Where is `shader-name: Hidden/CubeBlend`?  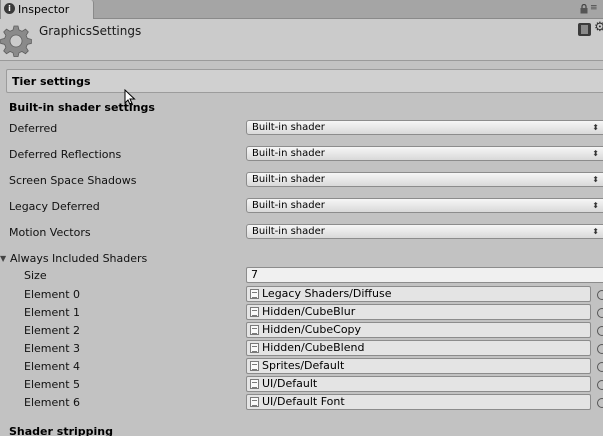
shader-name: Hidden/CubeBlend is located at coordinates (313, 347).